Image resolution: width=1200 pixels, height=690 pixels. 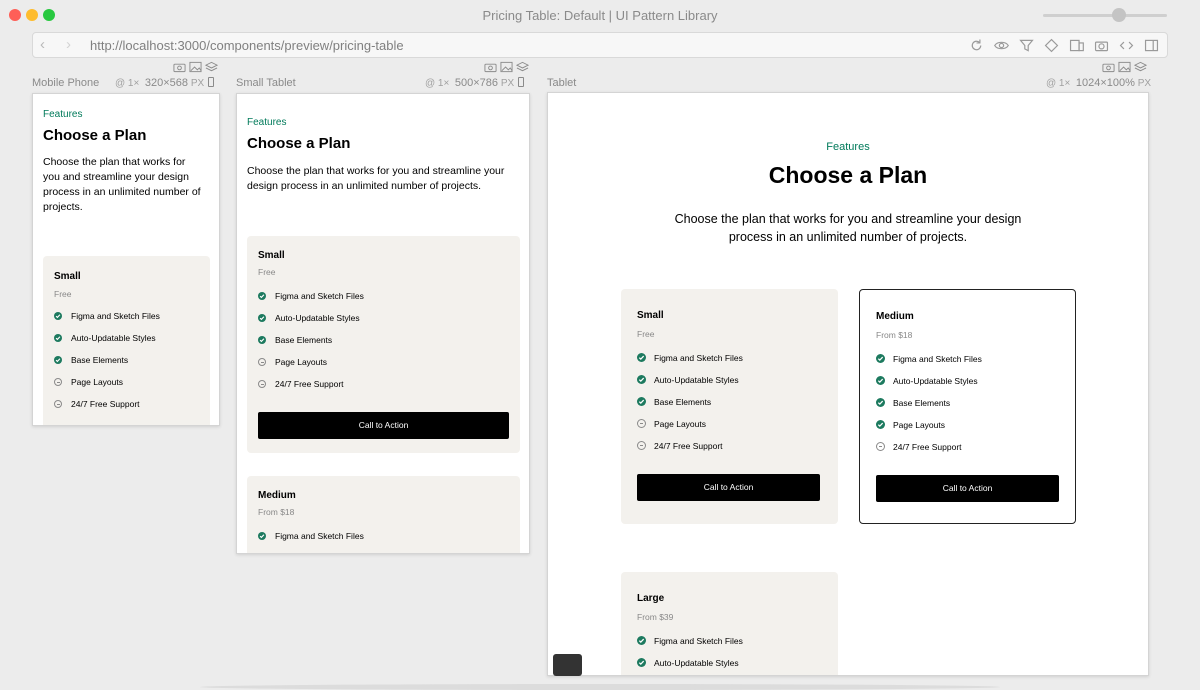 I want to click on forward-icon: ›, so click(x=68, y=45).